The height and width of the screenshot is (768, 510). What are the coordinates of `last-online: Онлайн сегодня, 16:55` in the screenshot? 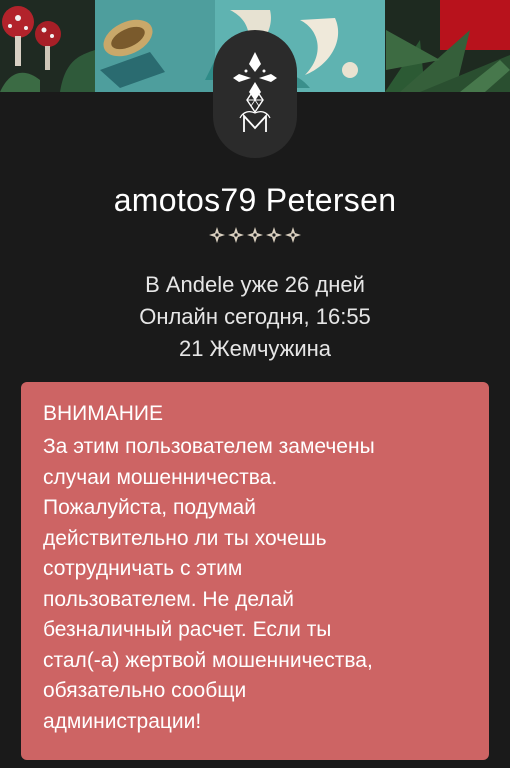 It's located at (255, 316).